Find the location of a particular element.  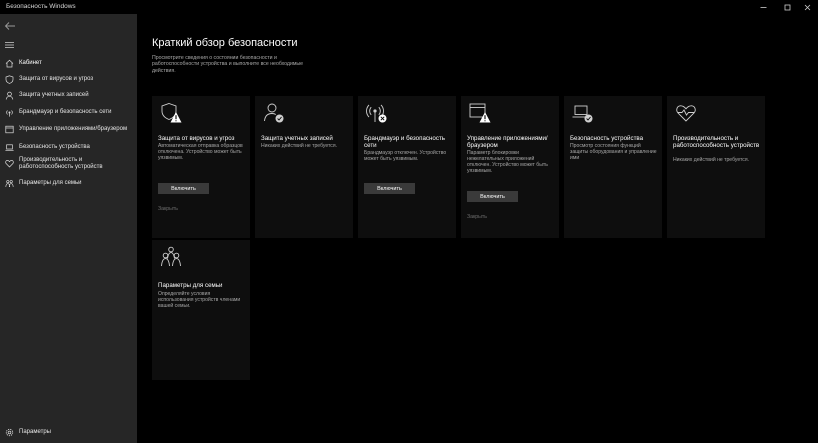

sidebar-item-label: Защита от вирусов и угроз is located at coordinates (56, 79).